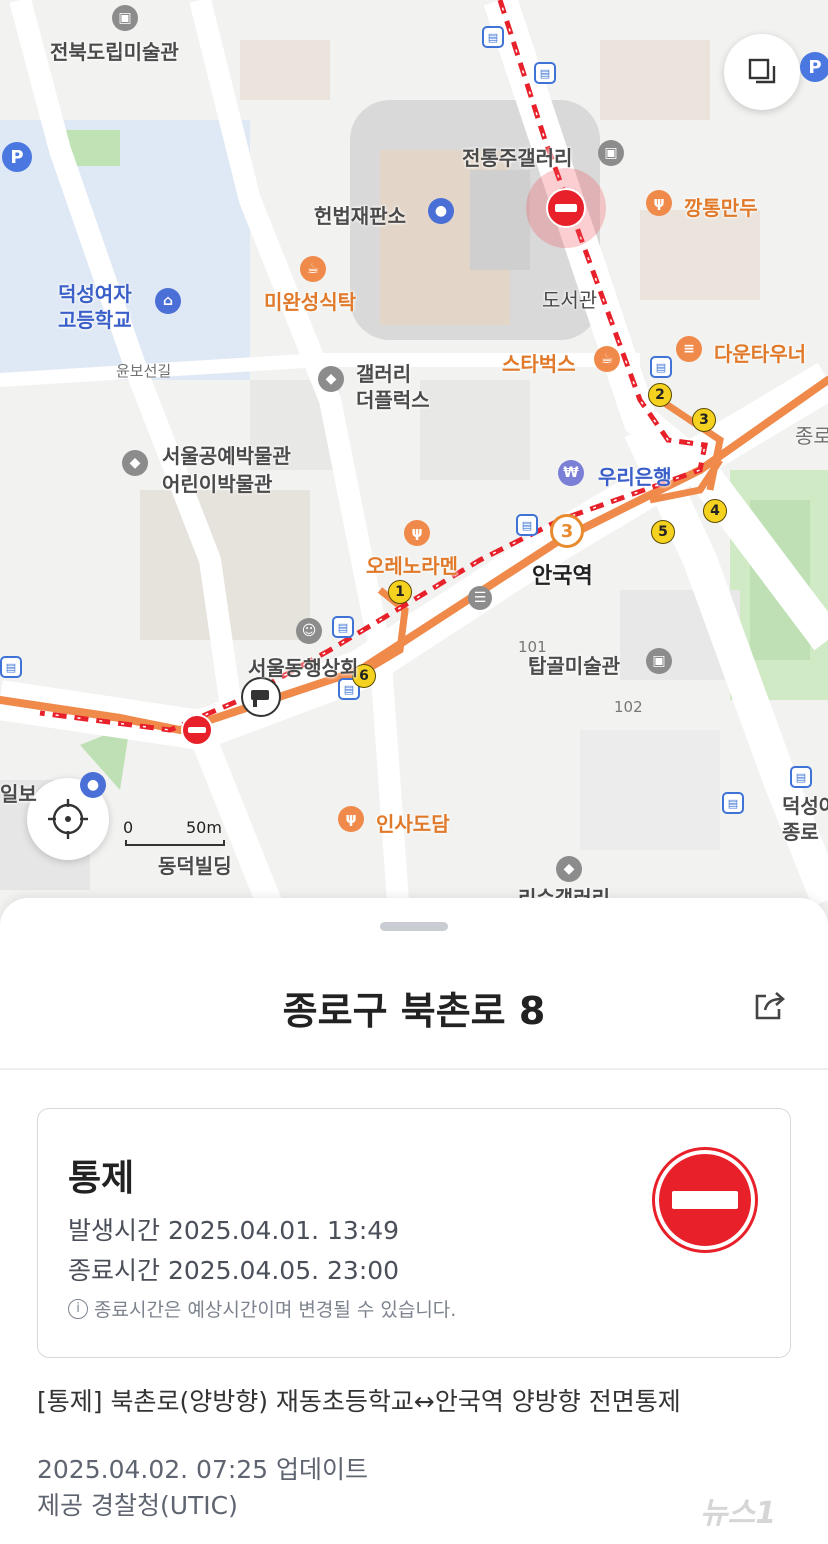 The height and width of the screenshot is (1544, 828). Describe the element at coordinates (400, 592) in the screenshot. I see `exit-1-badge: 1` at that location.